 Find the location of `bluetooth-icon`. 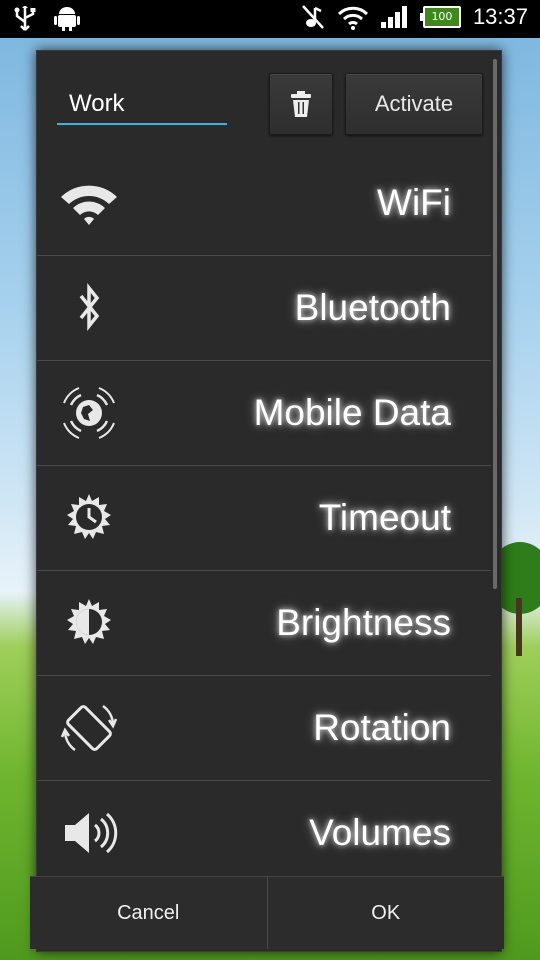

bluetooth-icon is located at coordinates (89, 307).